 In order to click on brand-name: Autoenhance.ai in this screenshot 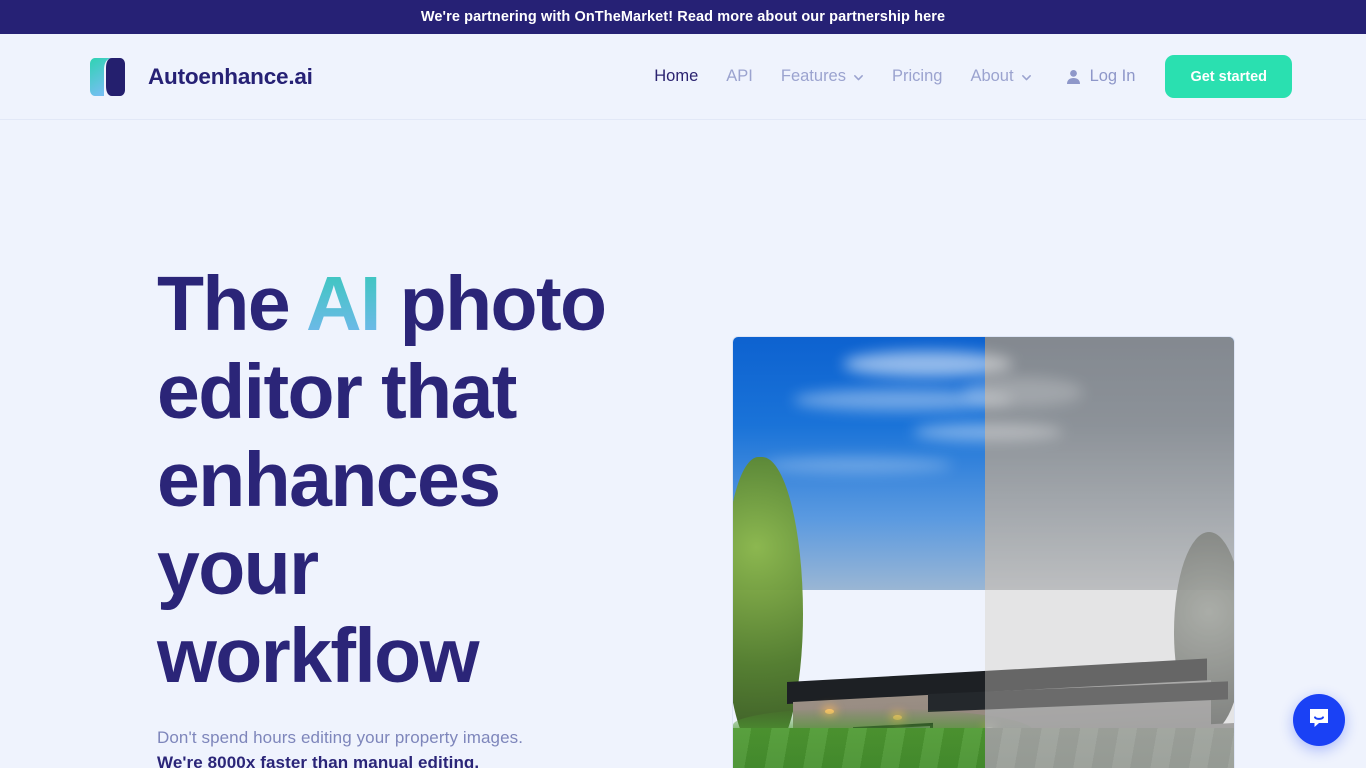, I will do `click(230, 76)`.